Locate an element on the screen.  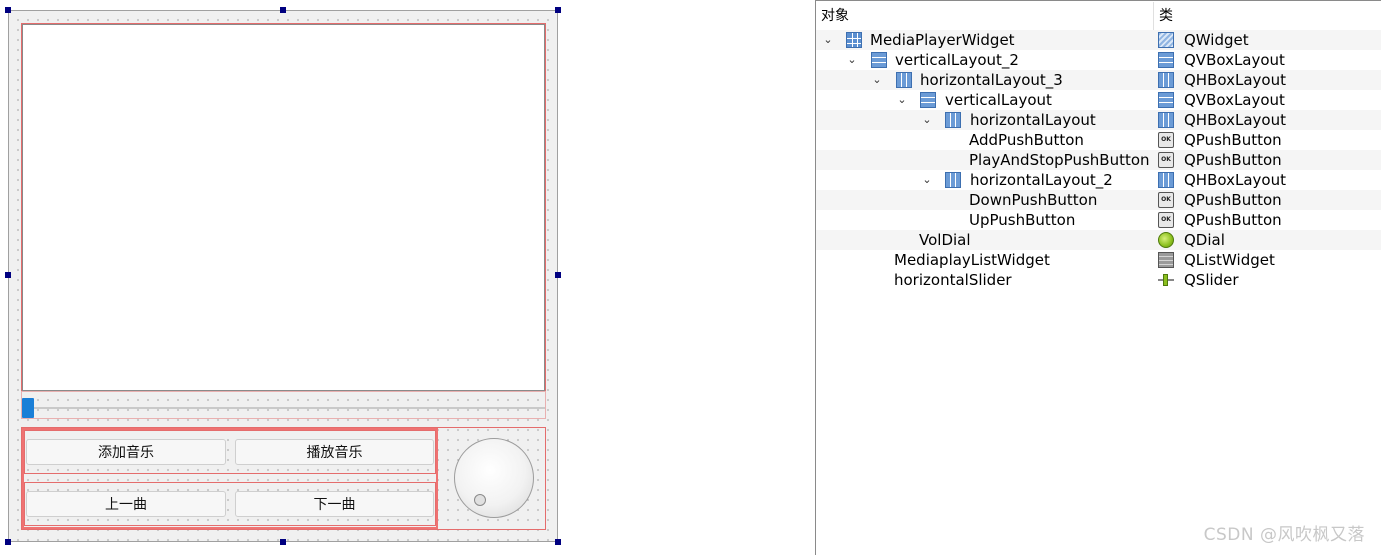
tree-item-name: horizontalSlider is located at coordinates (953, 280).